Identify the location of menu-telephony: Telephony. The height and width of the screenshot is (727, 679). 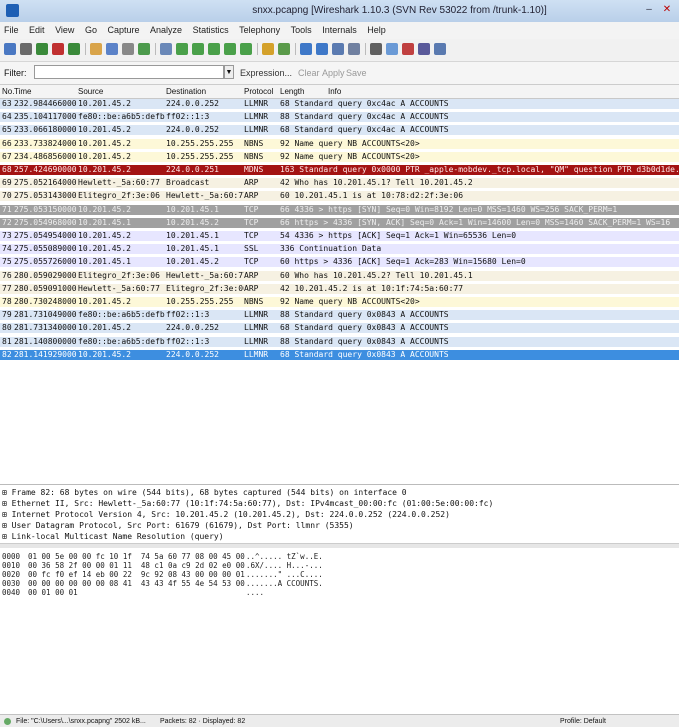
(259, 28).